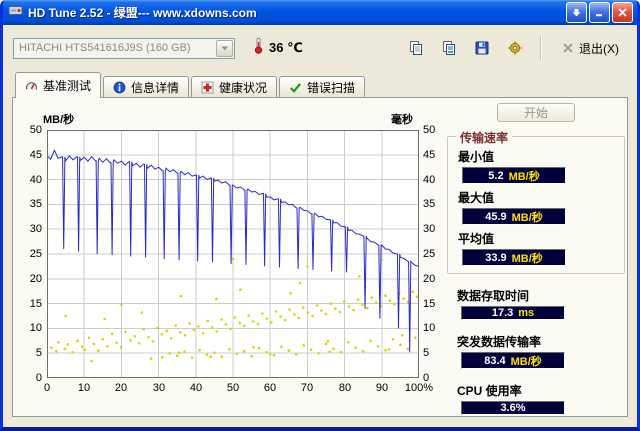  I want to click on x-tick-label: 10, so click(84, 388).